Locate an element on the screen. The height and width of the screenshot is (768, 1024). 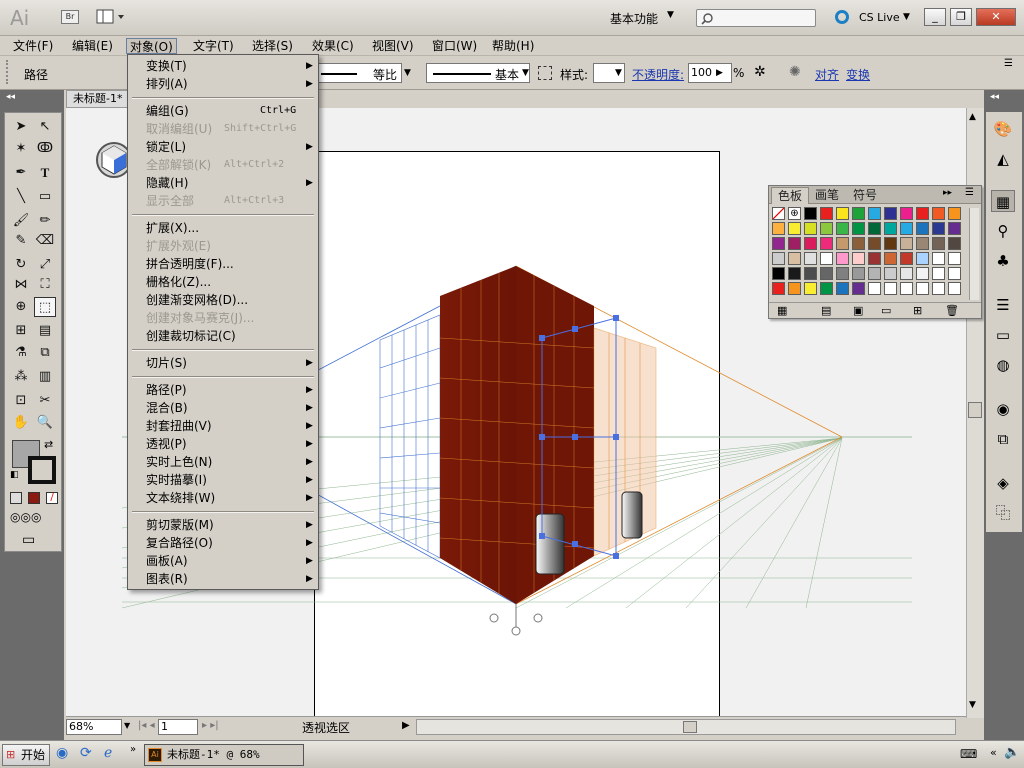
selection-tool-icon: ➤ is located at coordinates (21, 127).